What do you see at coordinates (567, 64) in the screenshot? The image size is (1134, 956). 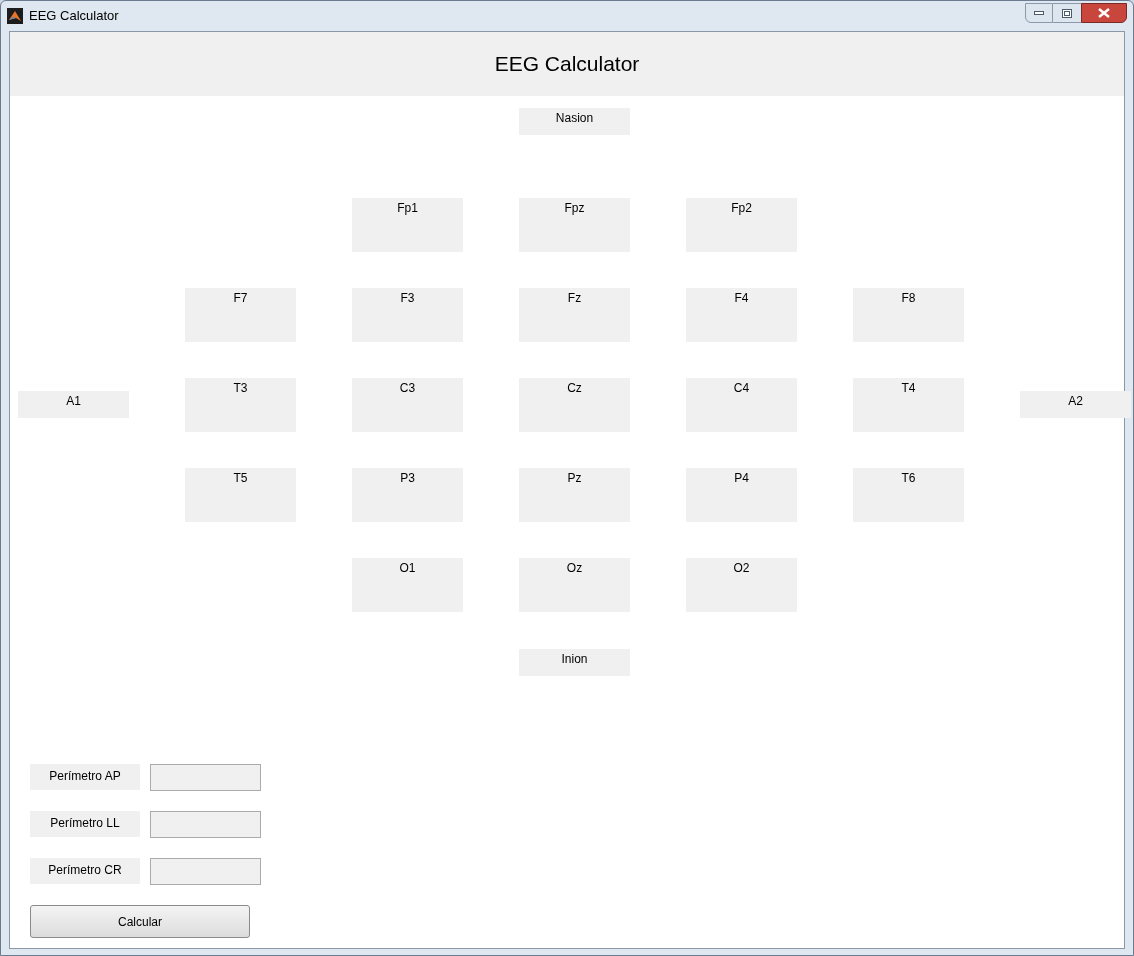 I see `header-title: EEG Calculator` at bounding box center [567, 64].